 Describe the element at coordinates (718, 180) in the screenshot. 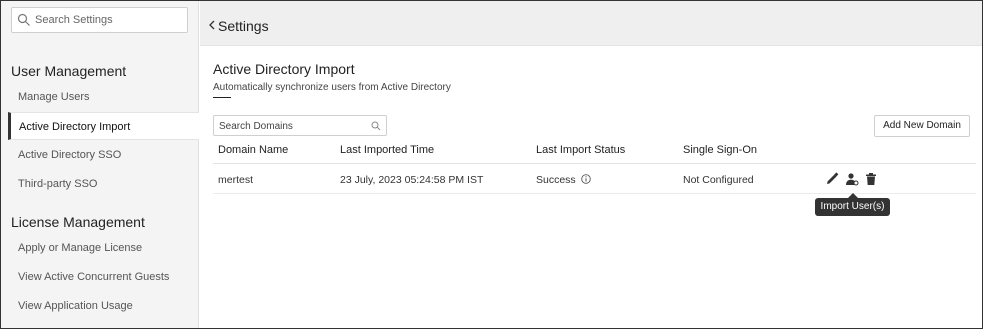

I see `cell-single-sign-on: Not Configured` at that location.